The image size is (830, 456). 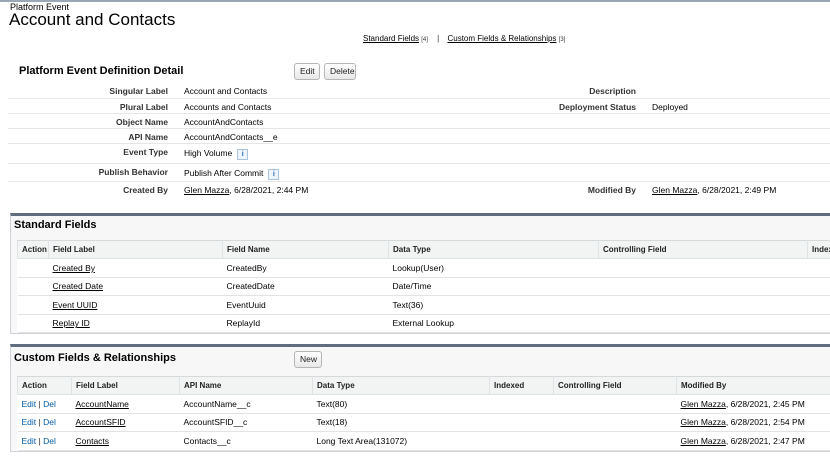 What do you see at coordinates (493, 268) in the screenshot?
I see `data-type: Lookup(User)` at bounding box center [493, 268].